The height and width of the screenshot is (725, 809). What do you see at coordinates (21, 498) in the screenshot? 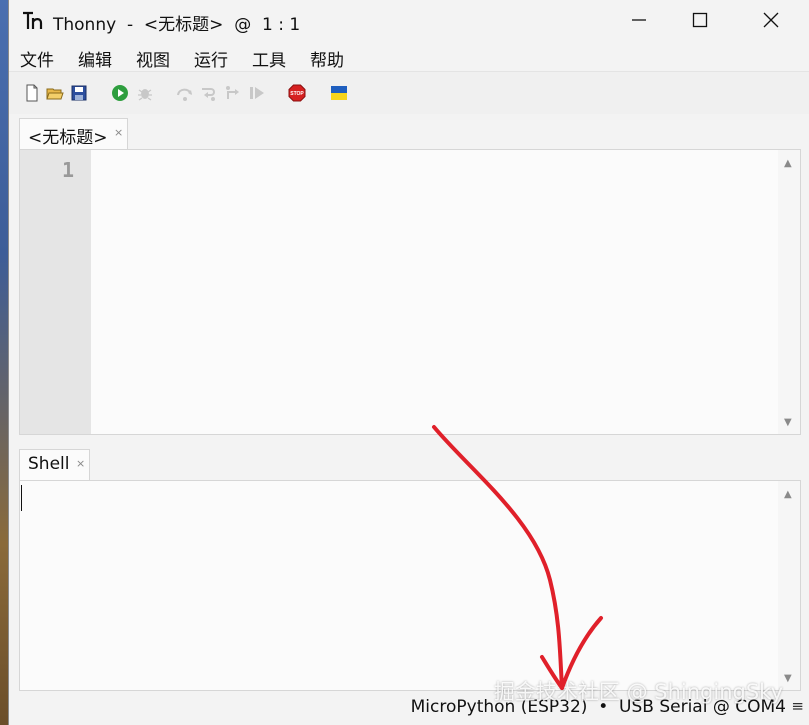
I see `text-cursor` at bounding box center [21, 498].